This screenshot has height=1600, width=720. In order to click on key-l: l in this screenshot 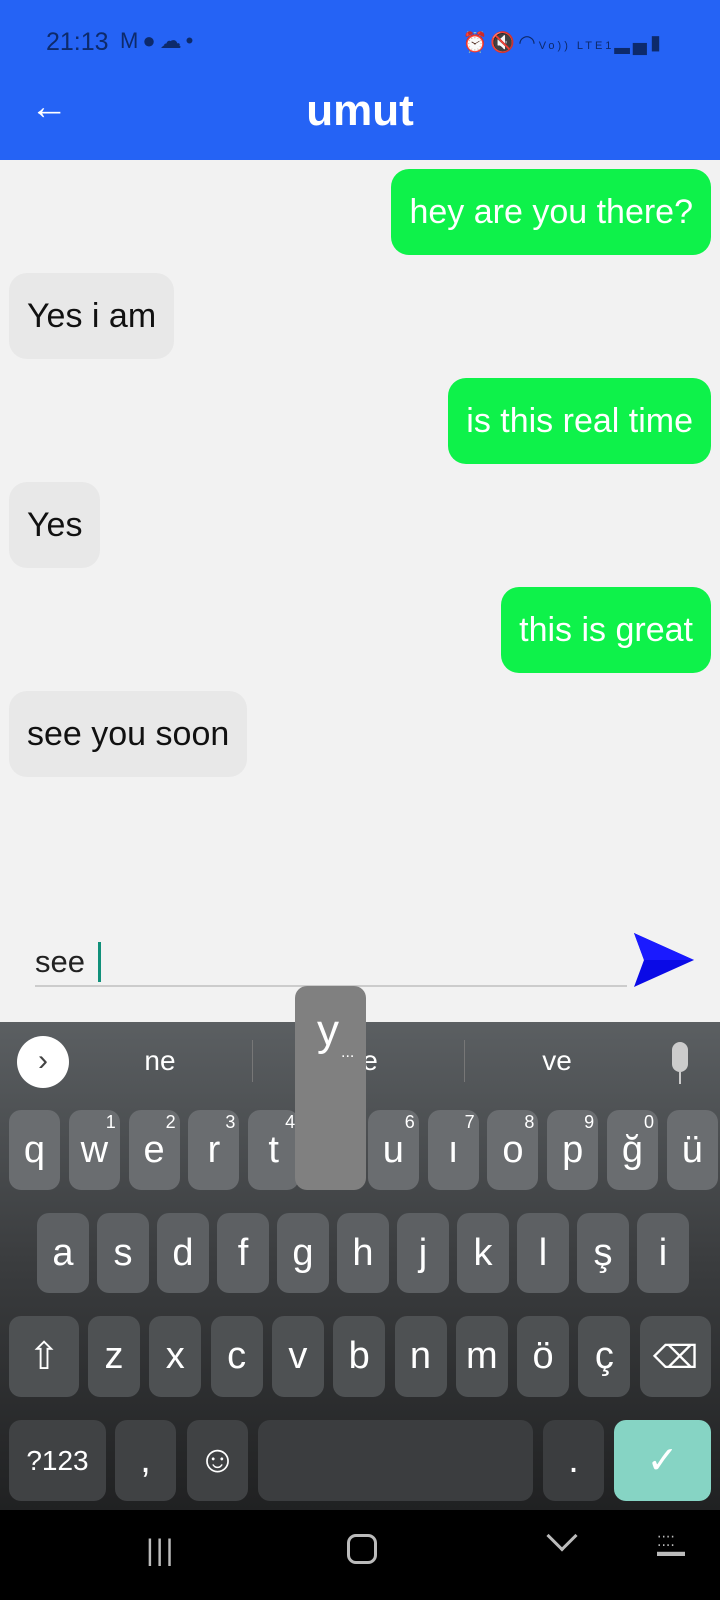, I will do `click(543, 1253)`.